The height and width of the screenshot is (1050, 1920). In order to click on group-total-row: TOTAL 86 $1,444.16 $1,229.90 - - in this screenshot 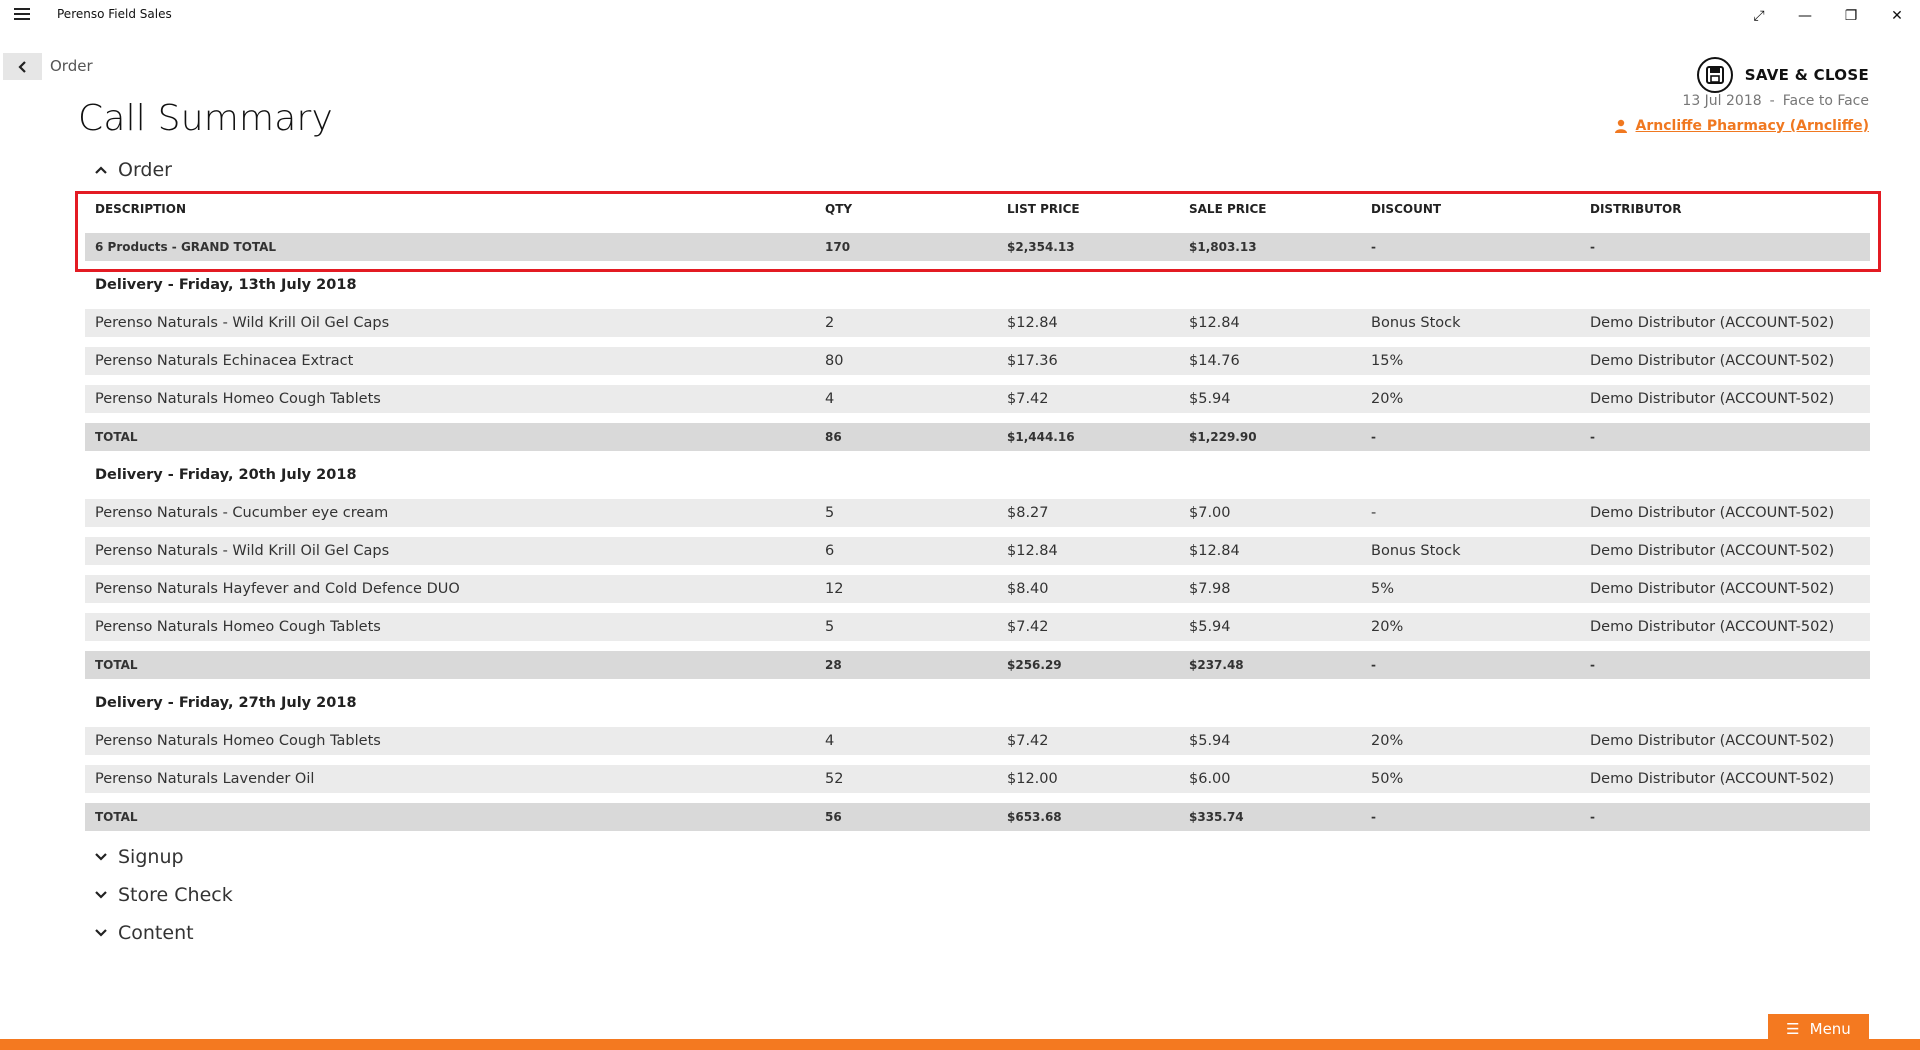, I will do `click(977, 437)`.